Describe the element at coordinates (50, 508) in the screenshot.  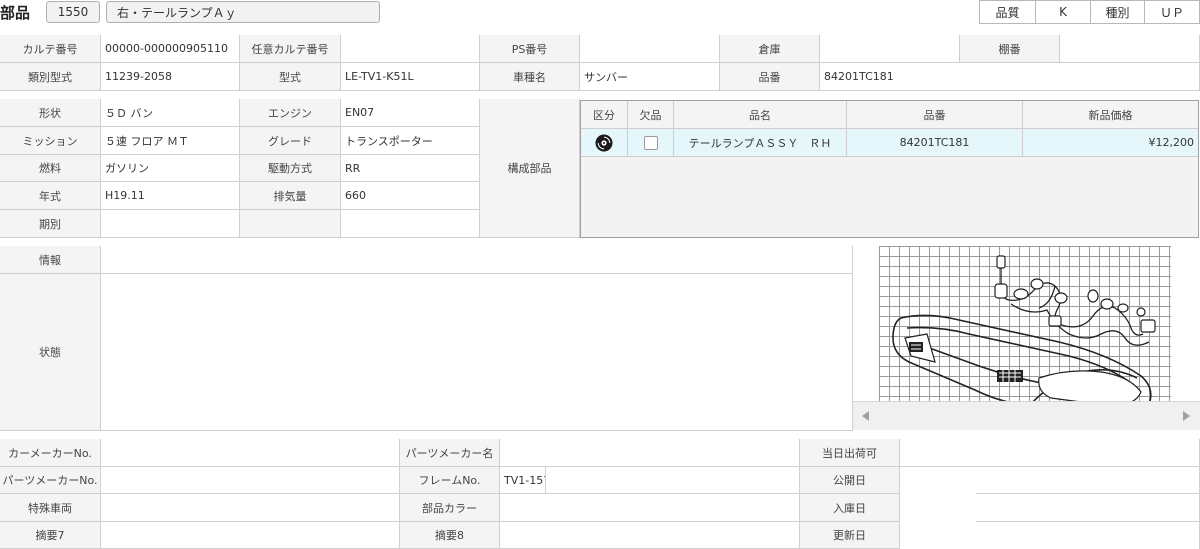
I see `special-vehicle-label: 特殊車両` at that location.